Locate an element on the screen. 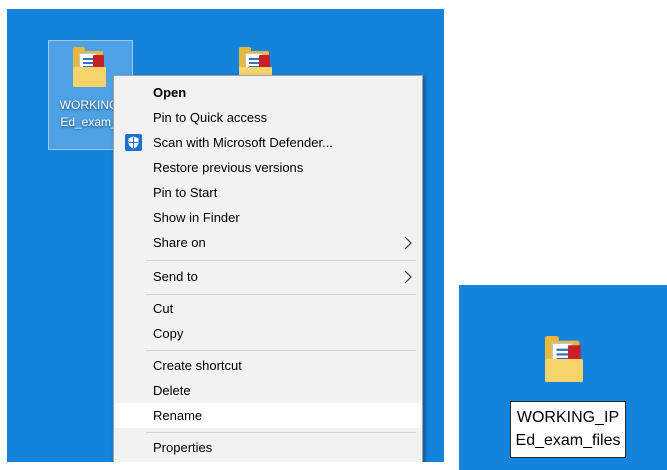 The image size is (667, 470). rename-field-line2: Ed_exam_files is located at coordinates (568, 440).